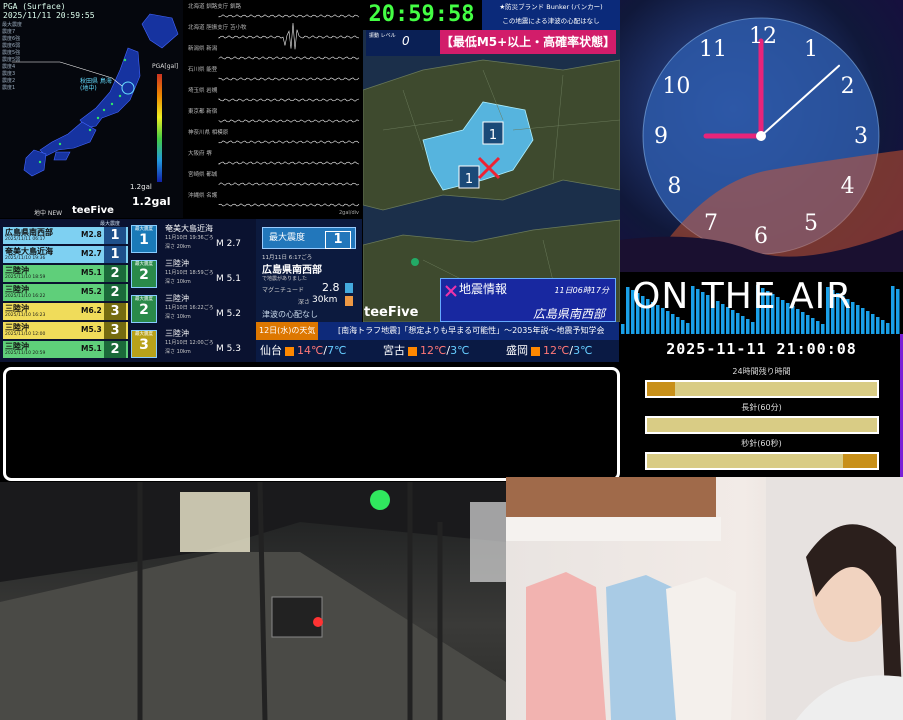 The image size is (903, 720). I want to click on clock-numeral: 7, so click(711, 223).